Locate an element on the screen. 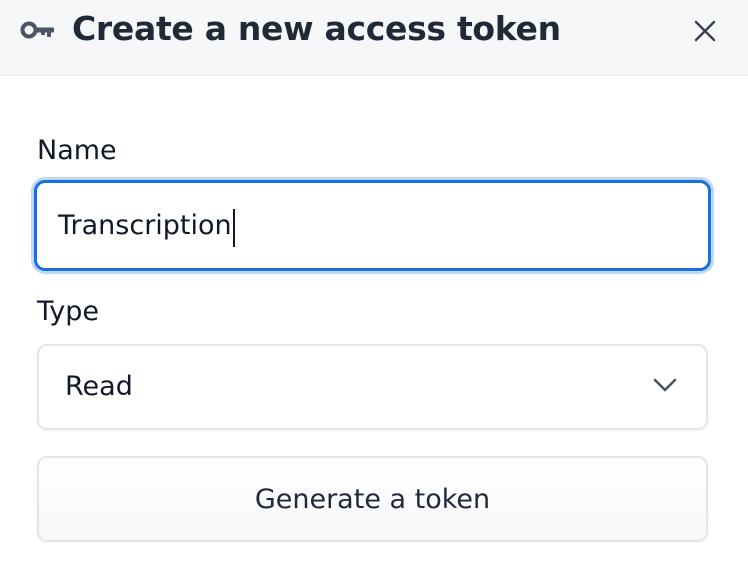 This screenshot has width=748, height=566. close-button is located at coordinates (705, 31).